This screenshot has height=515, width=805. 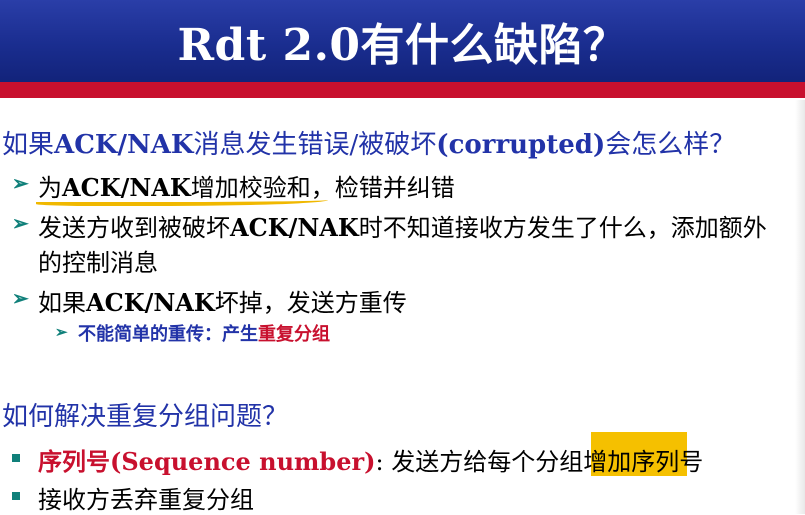 I want to click on sub-list-item: ➢ 不能简单的重传：产生重复分组, so click(x=192, y=334).